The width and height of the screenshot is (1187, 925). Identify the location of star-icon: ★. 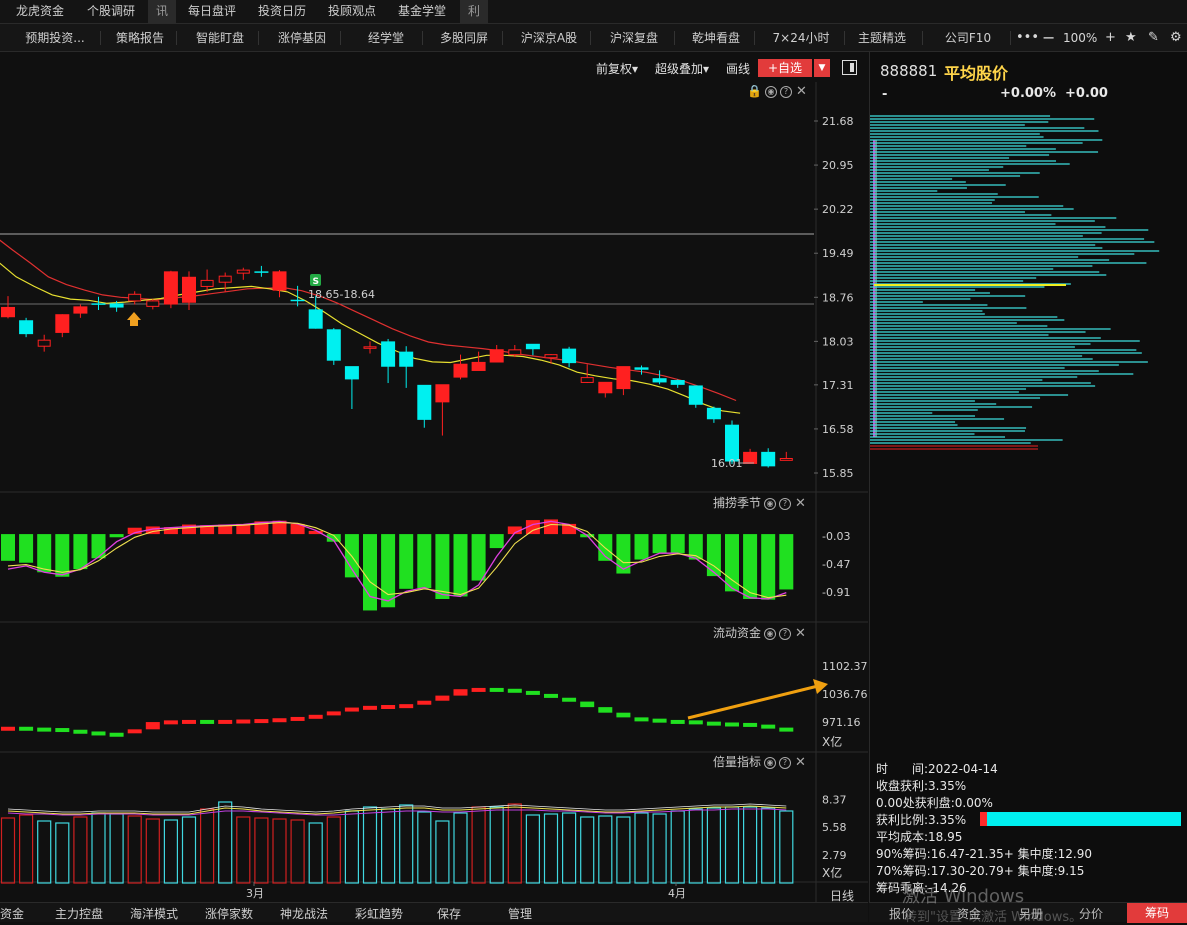
(1131, 38).